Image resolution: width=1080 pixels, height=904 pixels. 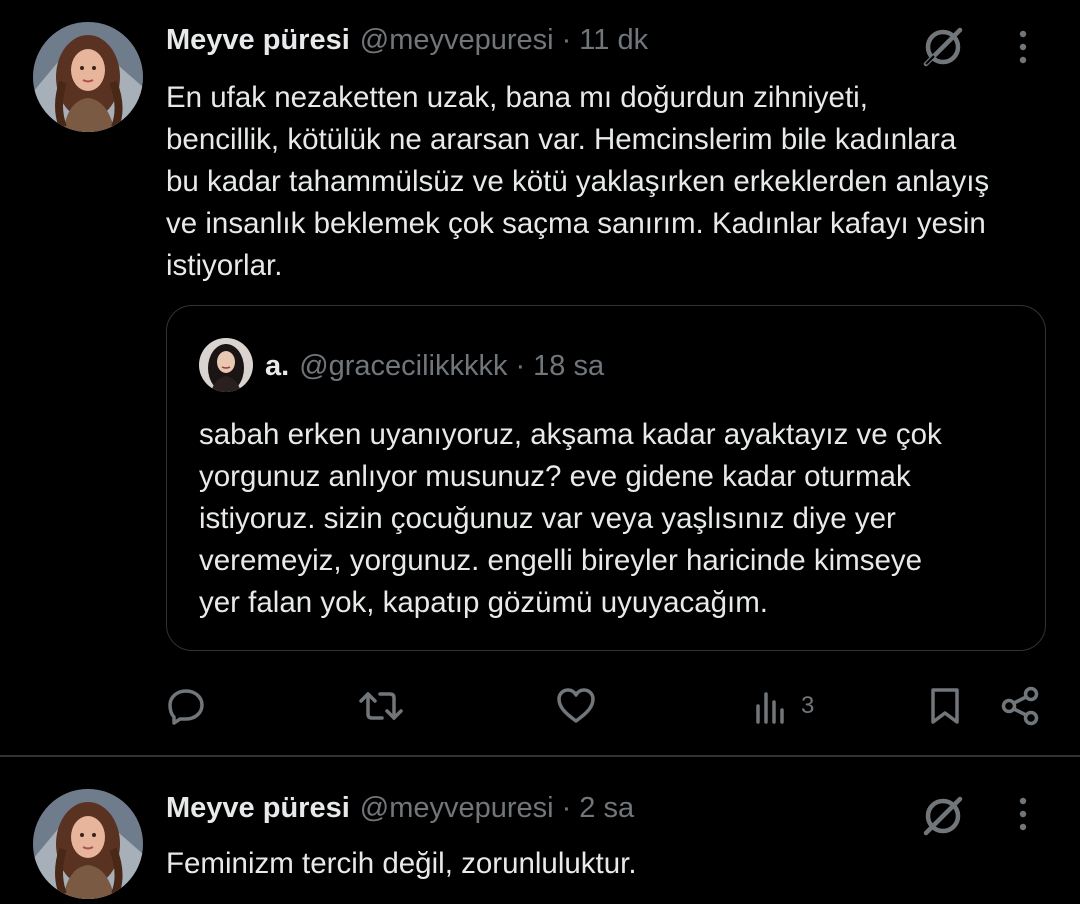 I want to click on retweet-button, so click(x=381, y=706).